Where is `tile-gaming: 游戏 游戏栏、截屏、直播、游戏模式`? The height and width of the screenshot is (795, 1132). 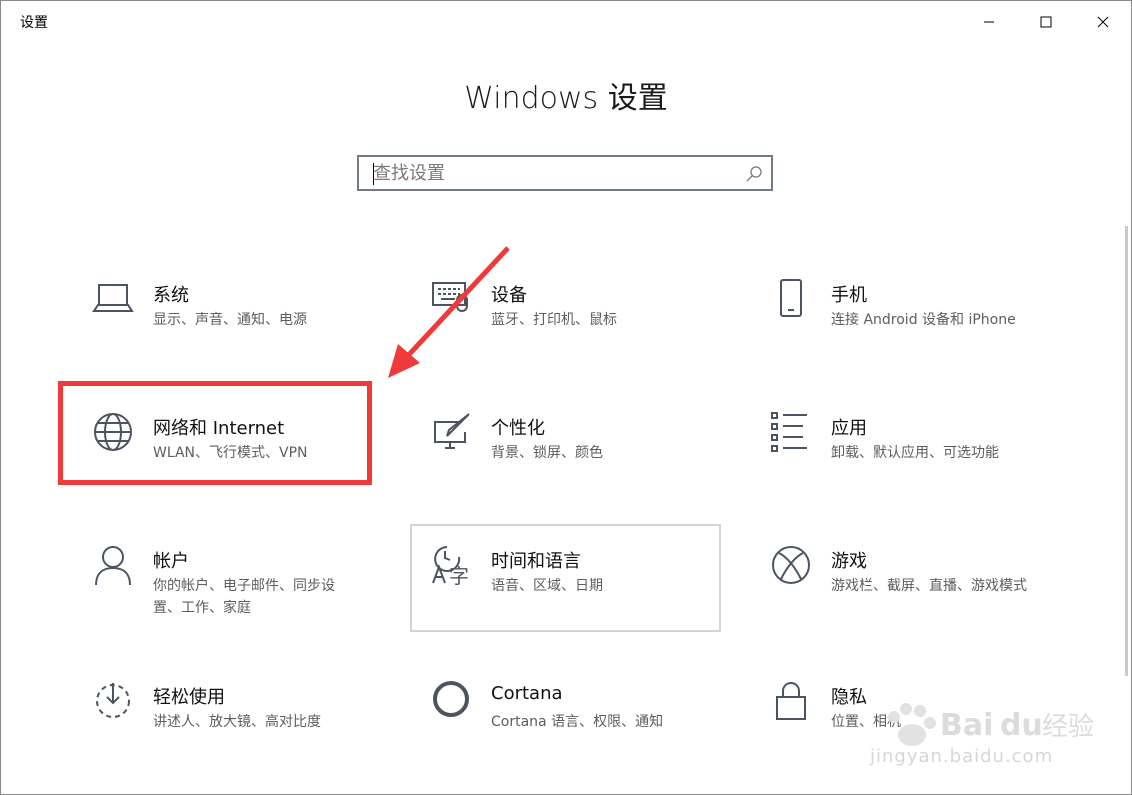 tile-gaming: 游戏 游戏栏、截屏、直播、游戏模式 is located at coordinates (894, 593).